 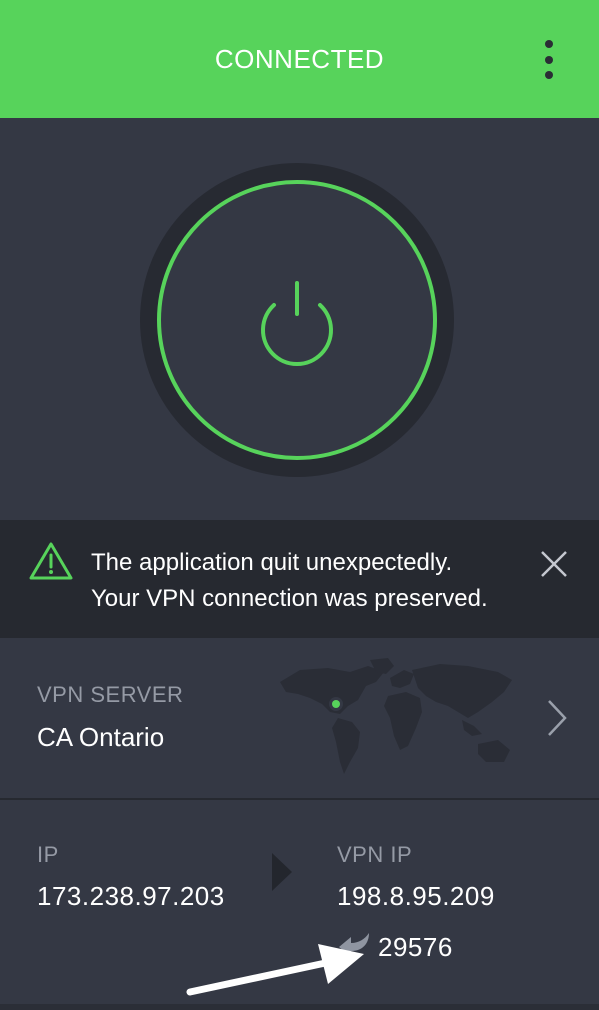 I want to click on connection-status-title: CONNECTED, so click(x=299, y=59).